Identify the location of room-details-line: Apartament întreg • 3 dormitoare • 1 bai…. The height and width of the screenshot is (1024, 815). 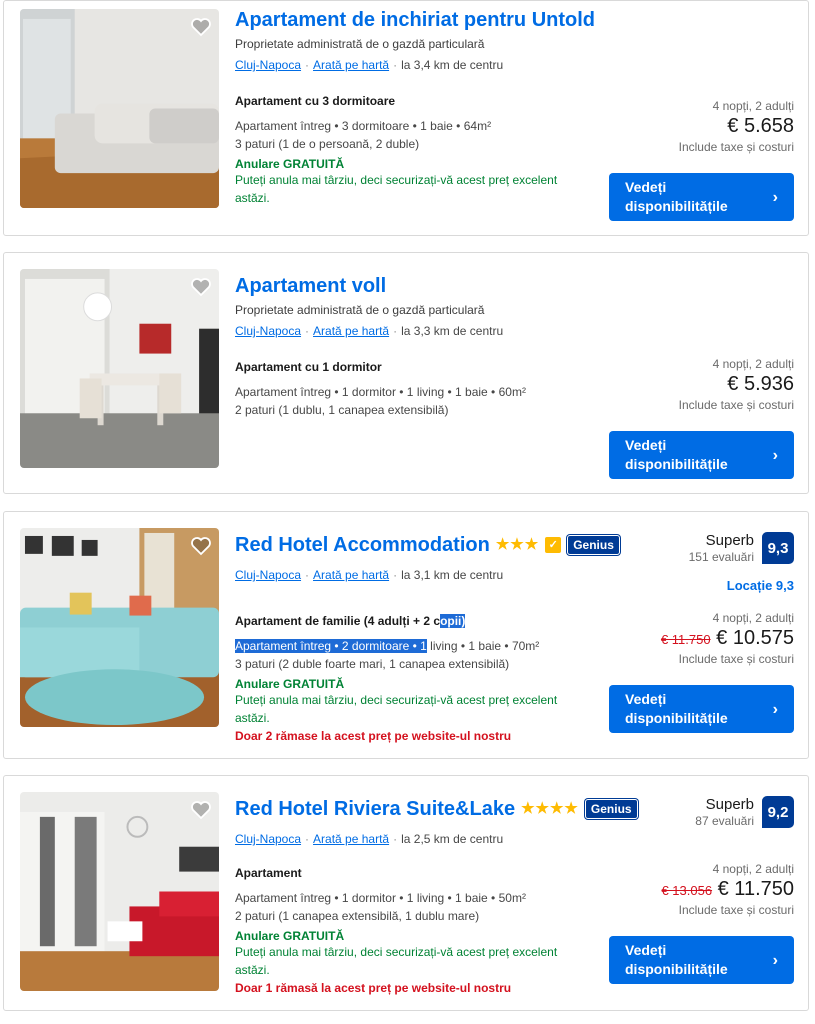
(363, 126).